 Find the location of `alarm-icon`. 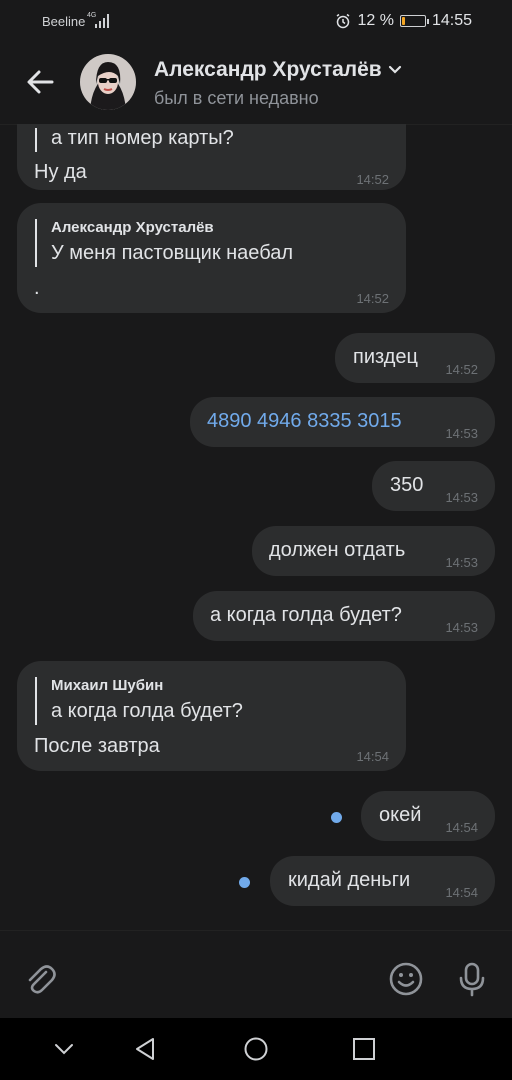

alarm-icon is located at coordinates (343, 21).